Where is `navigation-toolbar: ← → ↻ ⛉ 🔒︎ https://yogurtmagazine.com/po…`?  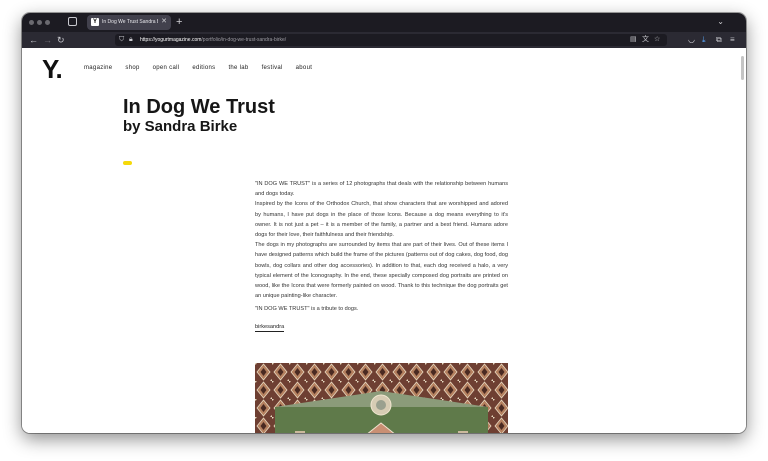 navigation-toolbar: ← → ↻ ⛉ 🔒︎ https://yogurtmagazine.com/po… is located at coordinates (384, 40).